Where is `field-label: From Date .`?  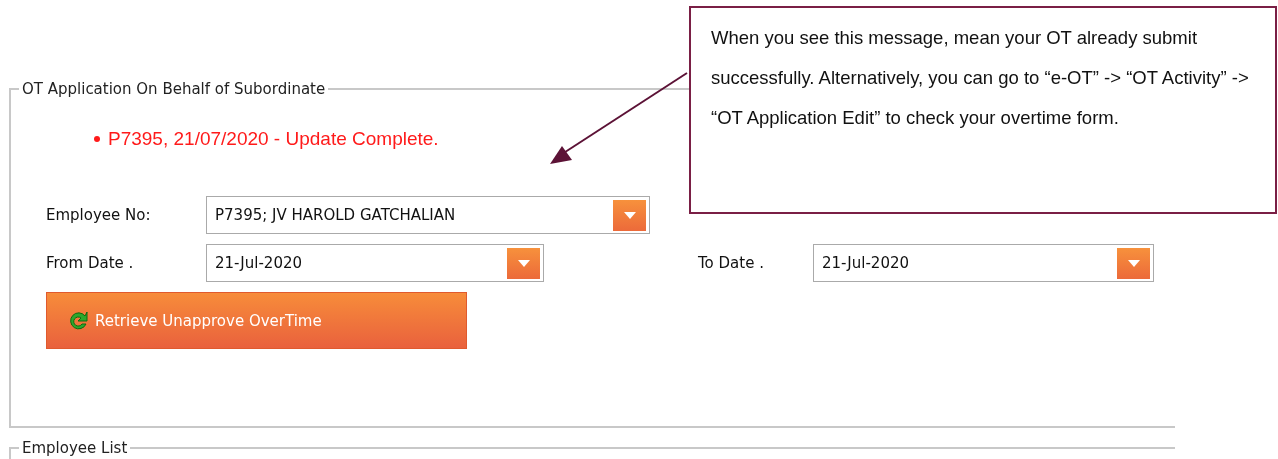
field-label: From Date . is located at coordinates (90, 263).